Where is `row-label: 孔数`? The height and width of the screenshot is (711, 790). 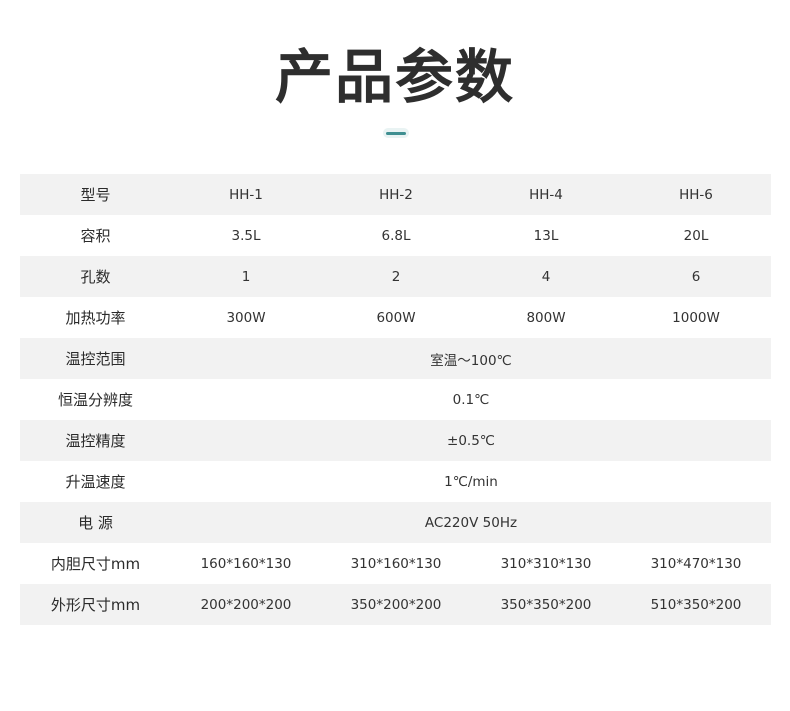
row-label: 孔数 is located at coordinates (95, 276).